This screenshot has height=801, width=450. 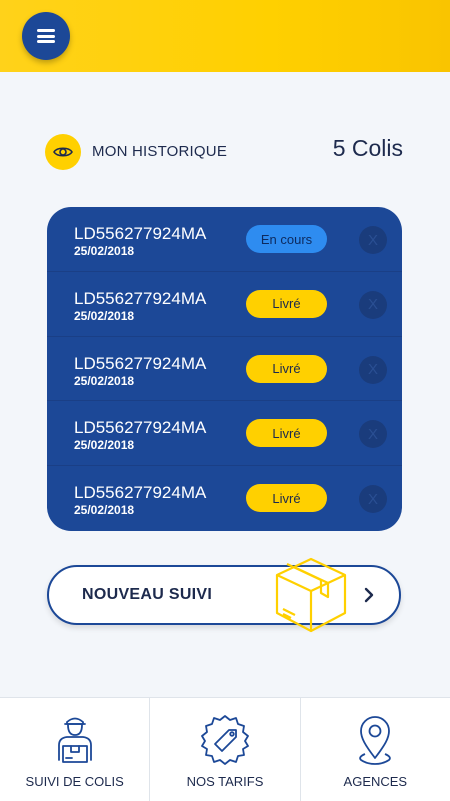 I want to click on tab-label: SUIVI DE COLIS, so click(x=74, y=781).